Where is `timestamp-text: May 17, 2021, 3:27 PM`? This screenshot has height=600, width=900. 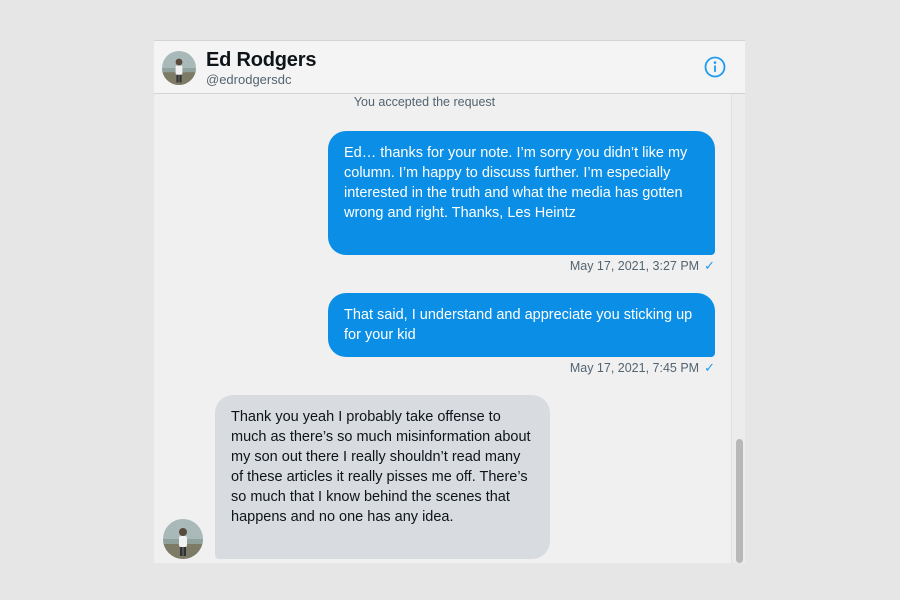
timestamp-text: May 17, 2021, 3:27 PM is located at coordinates (634, 266).